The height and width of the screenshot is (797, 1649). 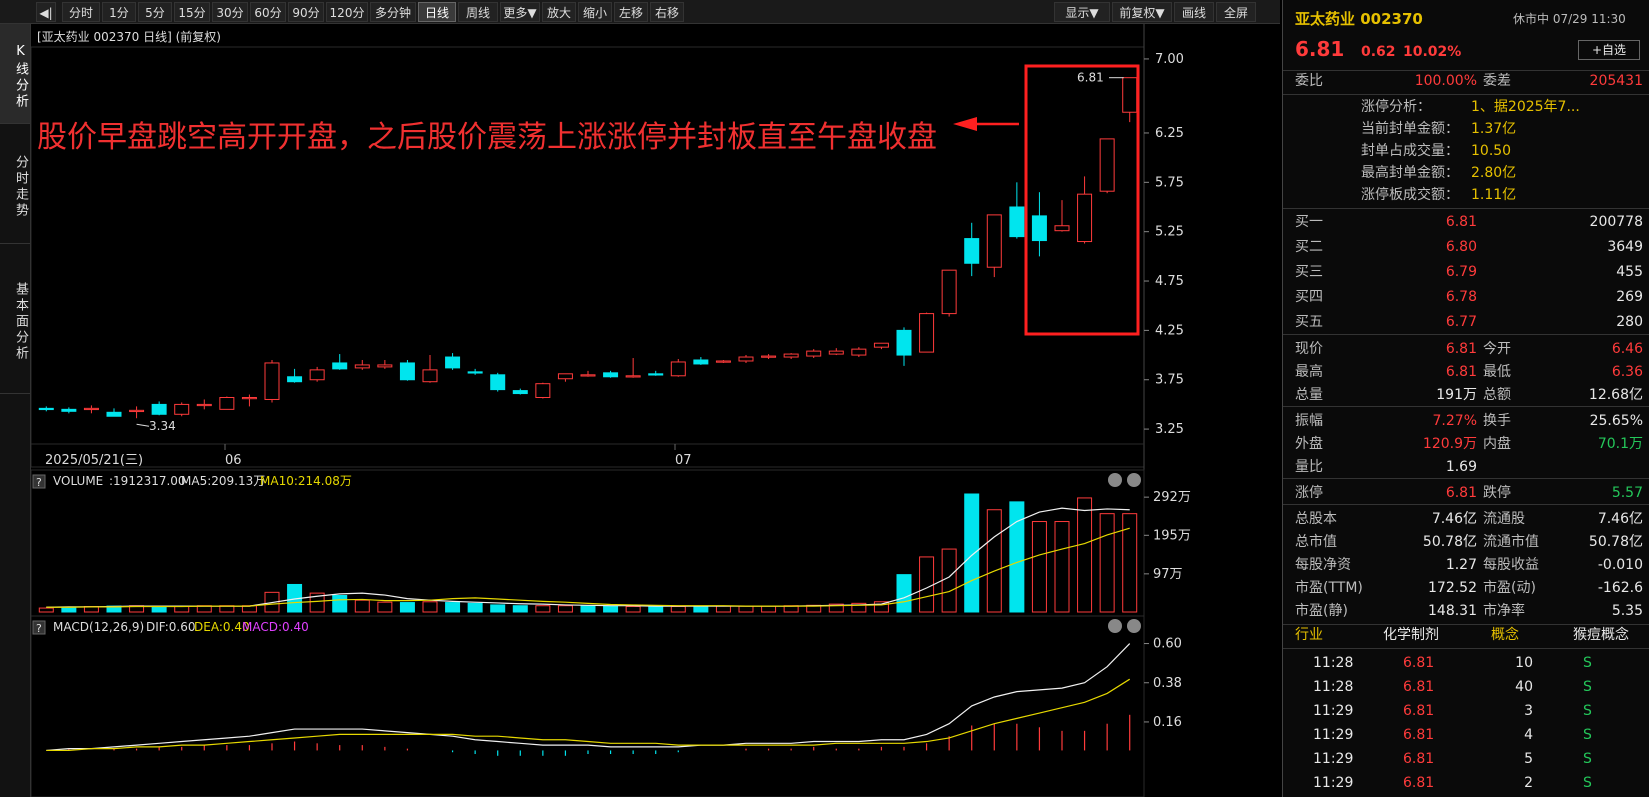 I want to click on tag-2: 概念, so click(x=1505, y=635).